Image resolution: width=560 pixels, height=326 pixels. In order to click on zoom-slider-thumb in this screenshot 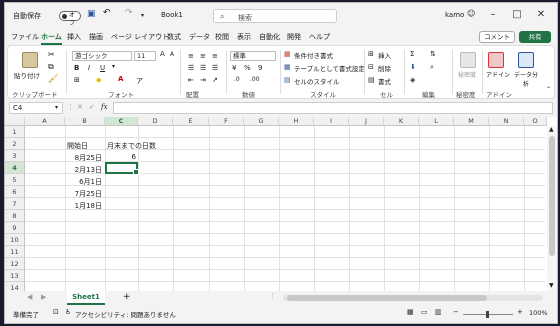, I will do `click(487, 314)`.